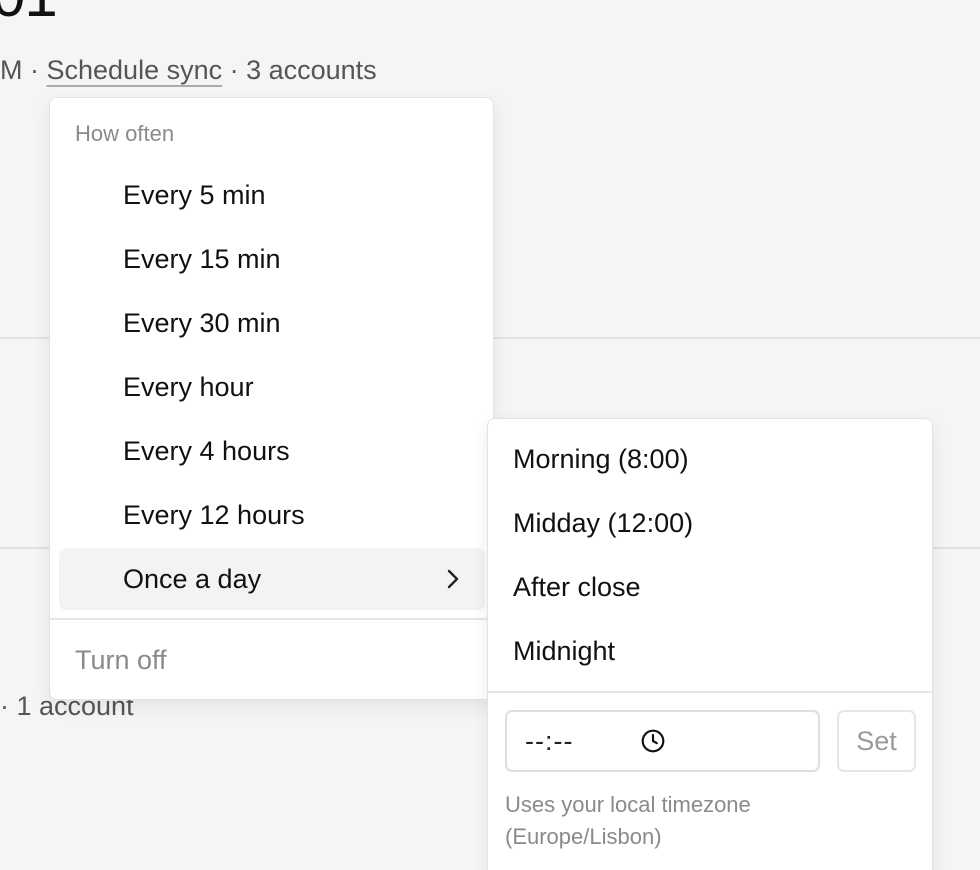  Describe the element at coordinates (135, 70) in the screenshot. I see `schedule-sync-link: Schedule sync` at that location.